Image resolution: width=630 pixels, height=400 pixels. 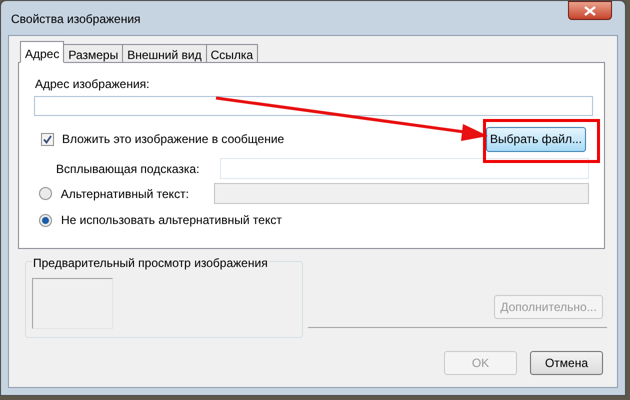 What do you see at coordinates (404, 168) in the screenshot?
I see `tooltip-field` at bounding box center [404, 168].